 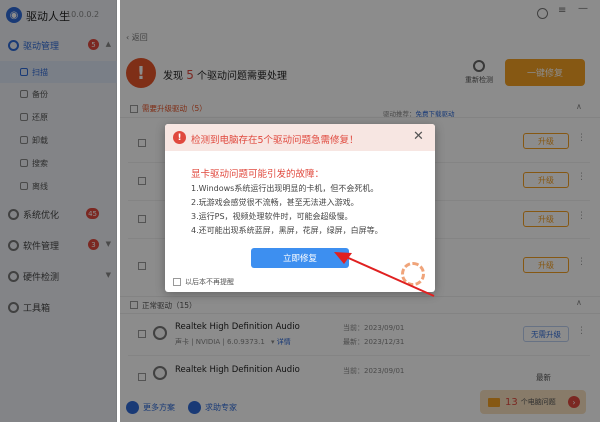 I want to click on dont-remind-label: 以后本不再提醒, so click(x=209, y=282).